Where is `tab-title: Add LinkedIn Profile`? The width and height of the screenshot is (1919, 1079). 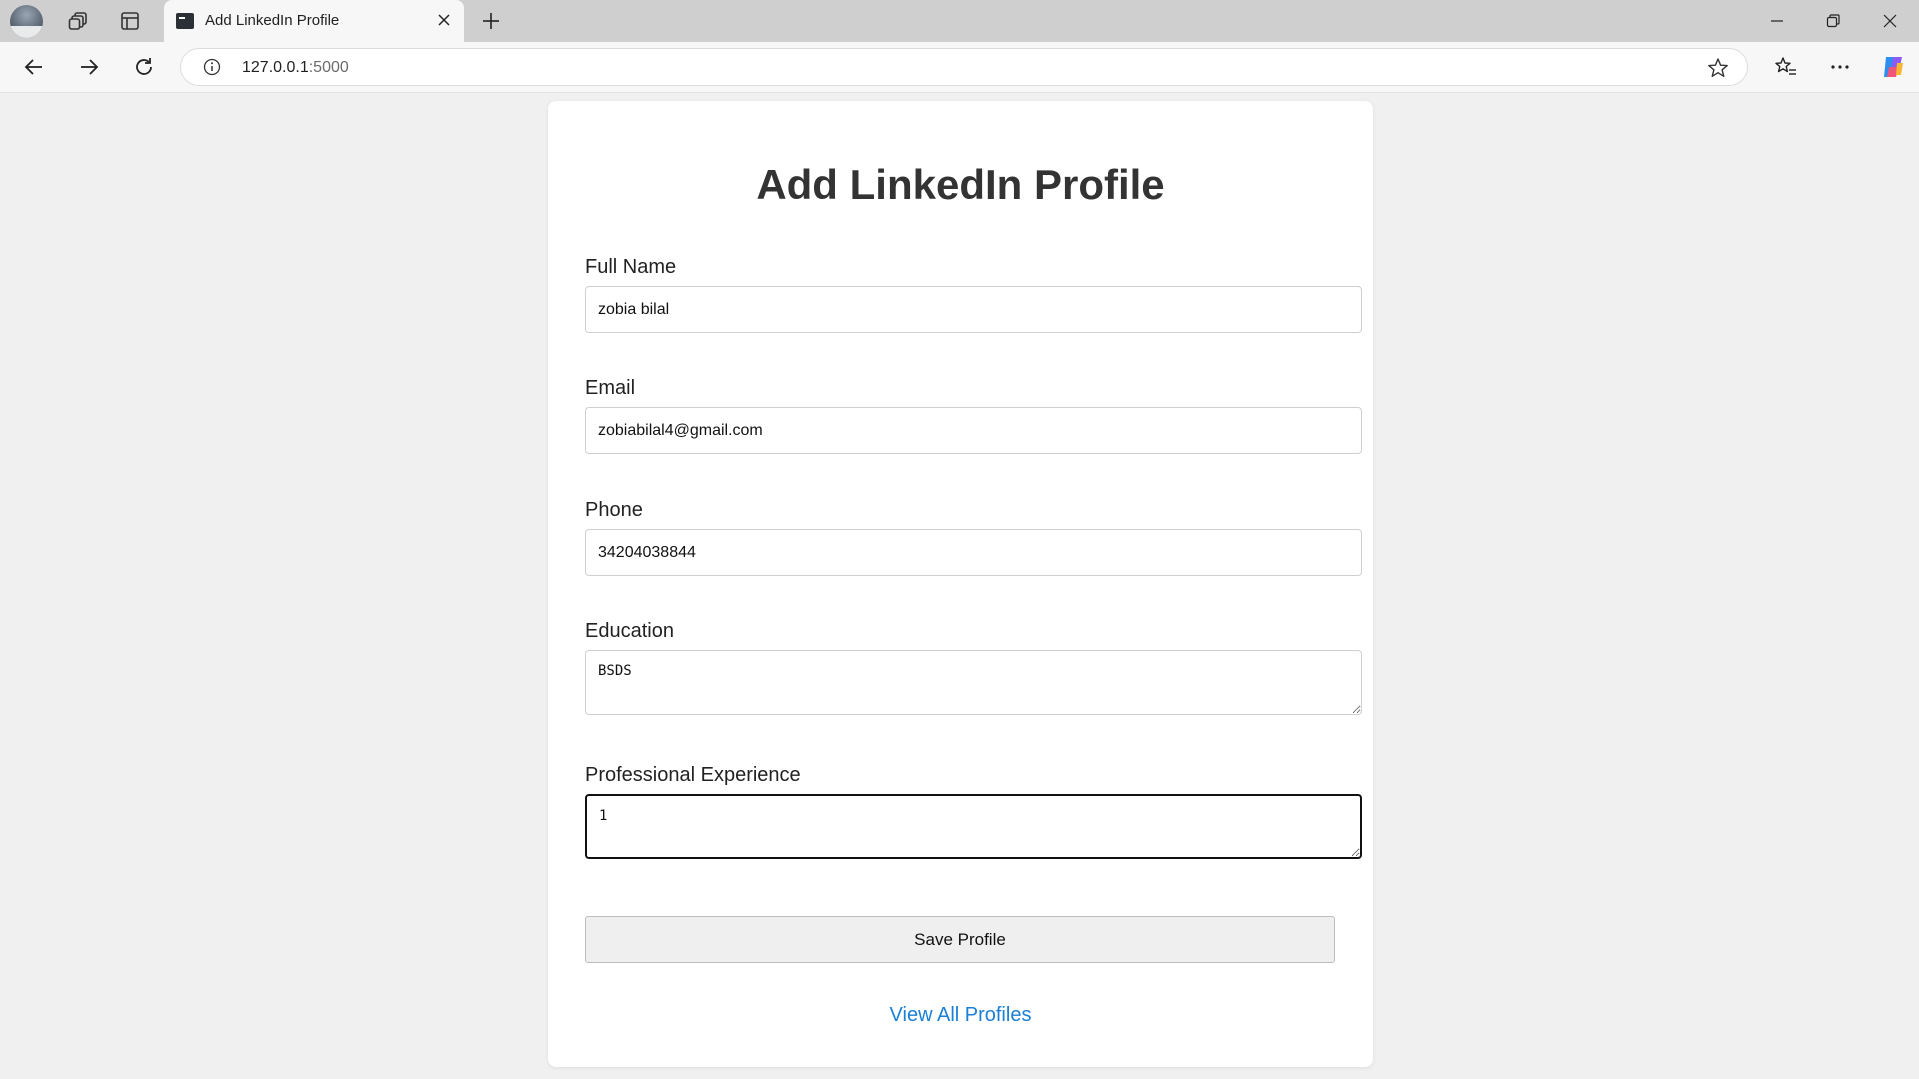
tab-title: Add LinkedIn Profile is located at coordinates (272, 20).